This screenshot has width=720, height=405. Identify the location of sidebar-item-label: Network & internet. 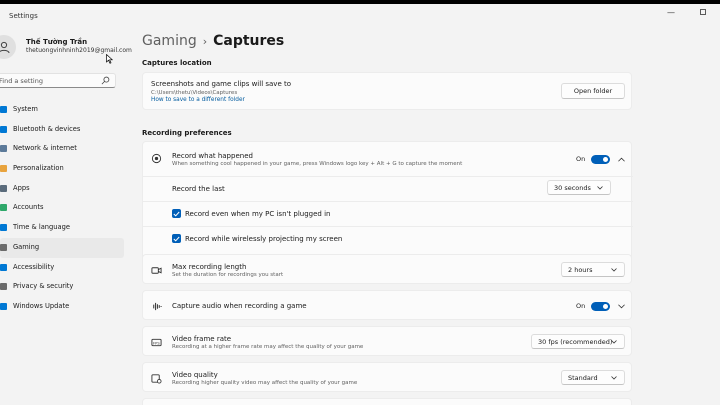
(45, 148).